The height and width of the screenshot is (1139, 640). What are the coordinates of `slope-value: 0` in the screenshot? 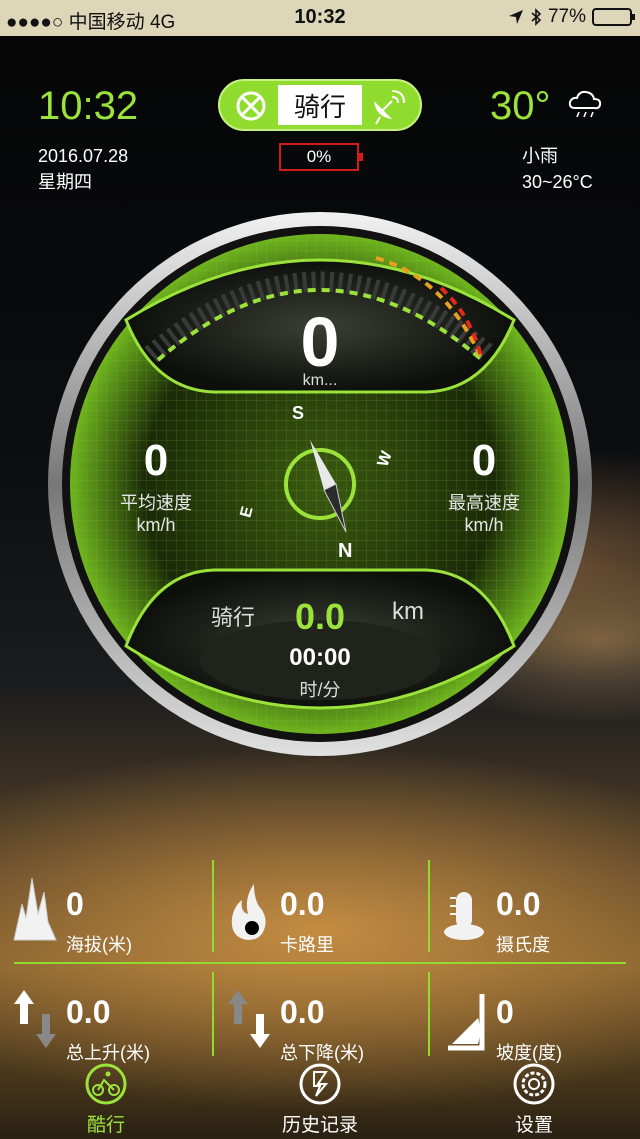 It's located at (505, 1012).